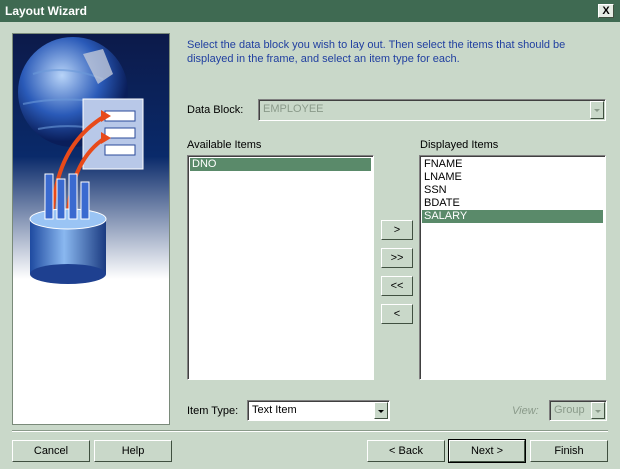  What do you see at coordinates (280, 267) in the screenshot?
I see `available-items-list: DNO` at bounding box center [280, 267].